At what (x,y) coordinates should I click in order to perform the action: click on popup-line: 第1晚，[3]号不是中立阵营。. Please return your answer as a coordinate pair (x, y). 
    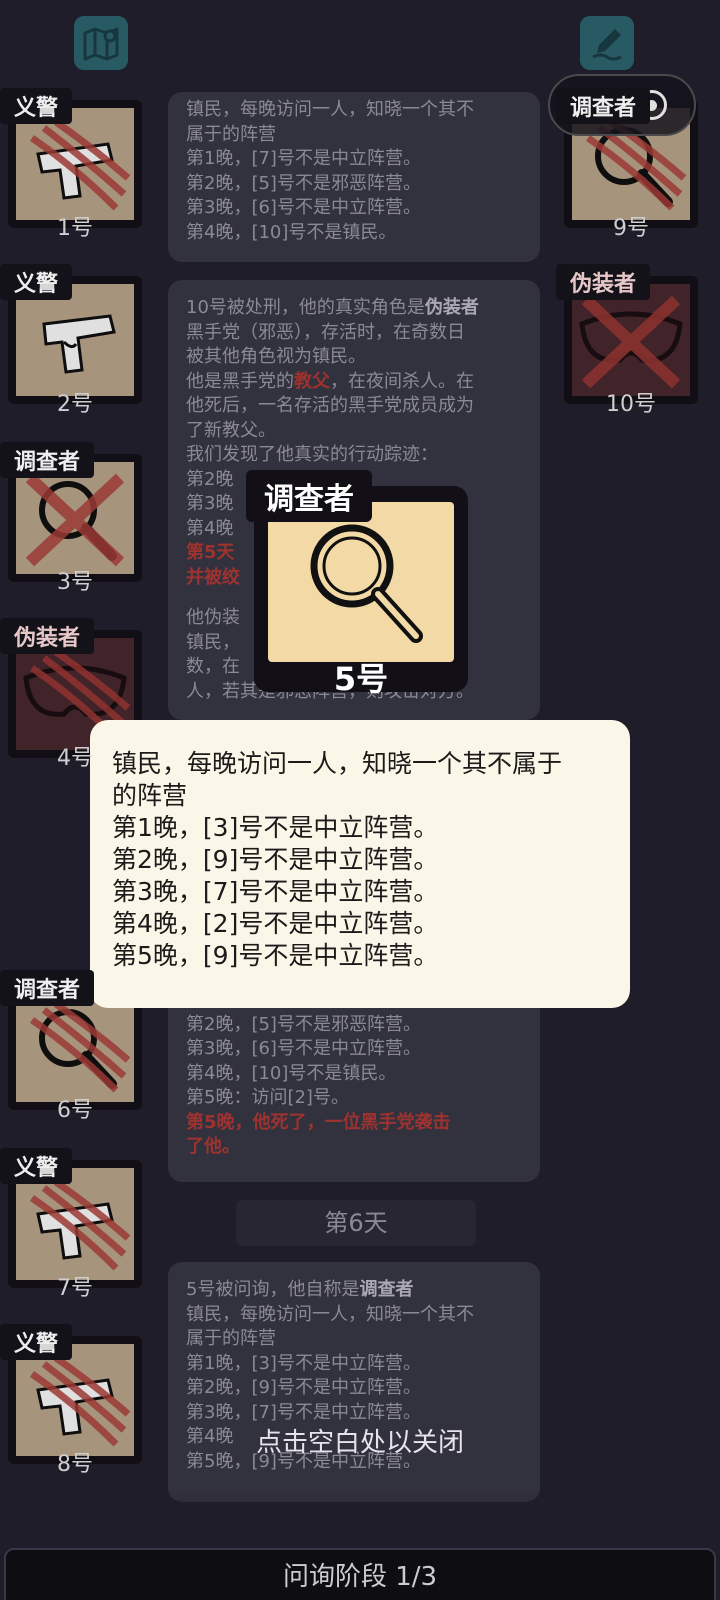
    Looking at the image, I should click on (275, 827).